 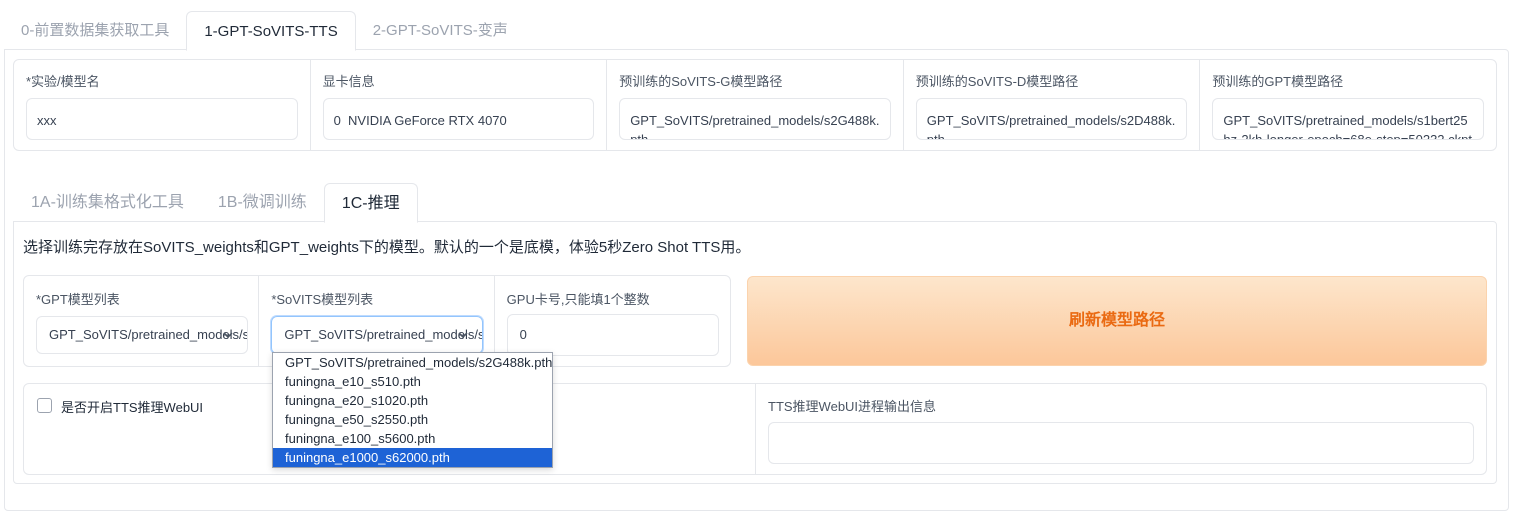 I want to click on sovits-model-select: GPT_SoVITS/pretrained_models/s2G488k.pth, so click(x=377, y=335).